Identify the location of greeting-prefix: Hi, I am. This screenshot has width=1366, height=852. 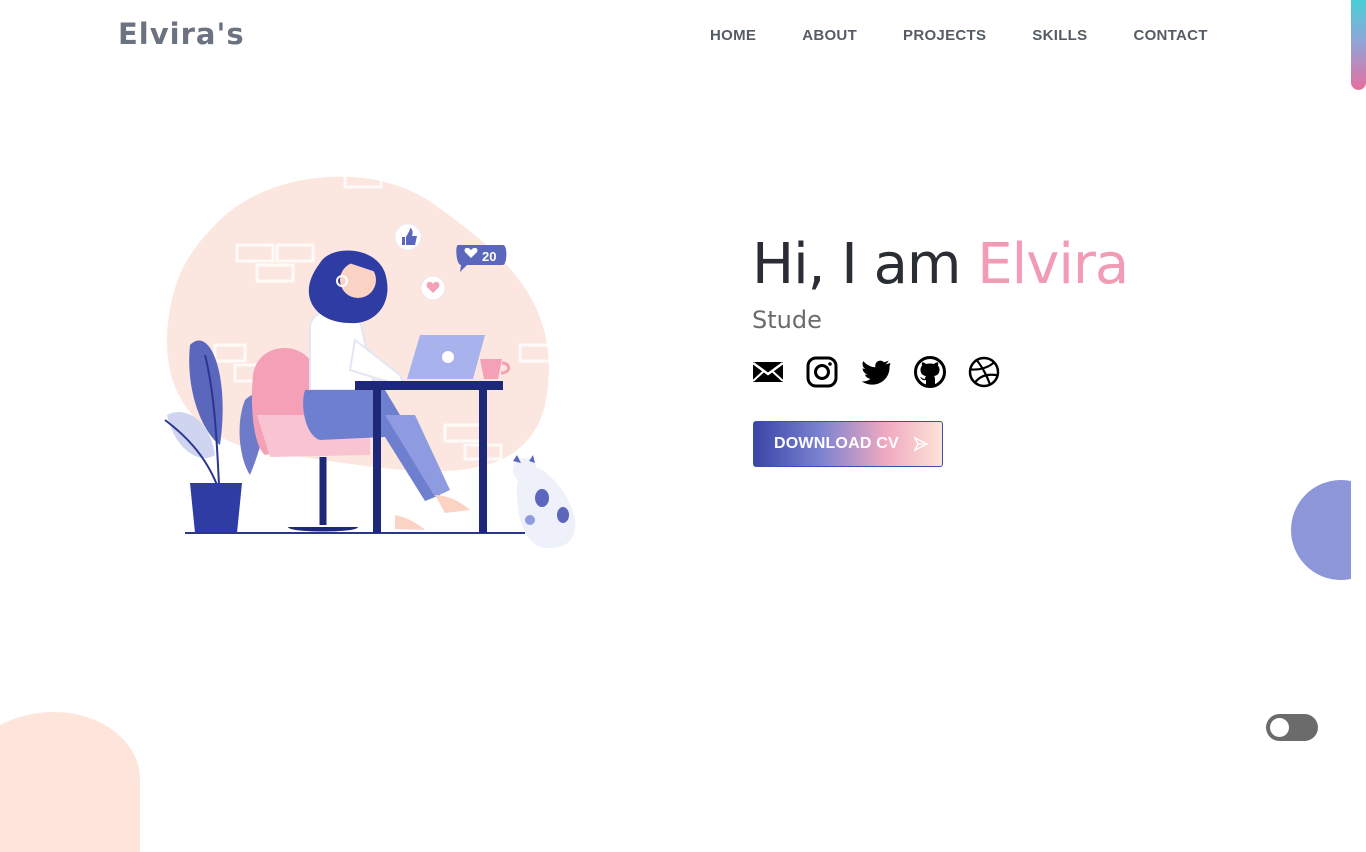
(865, 264).